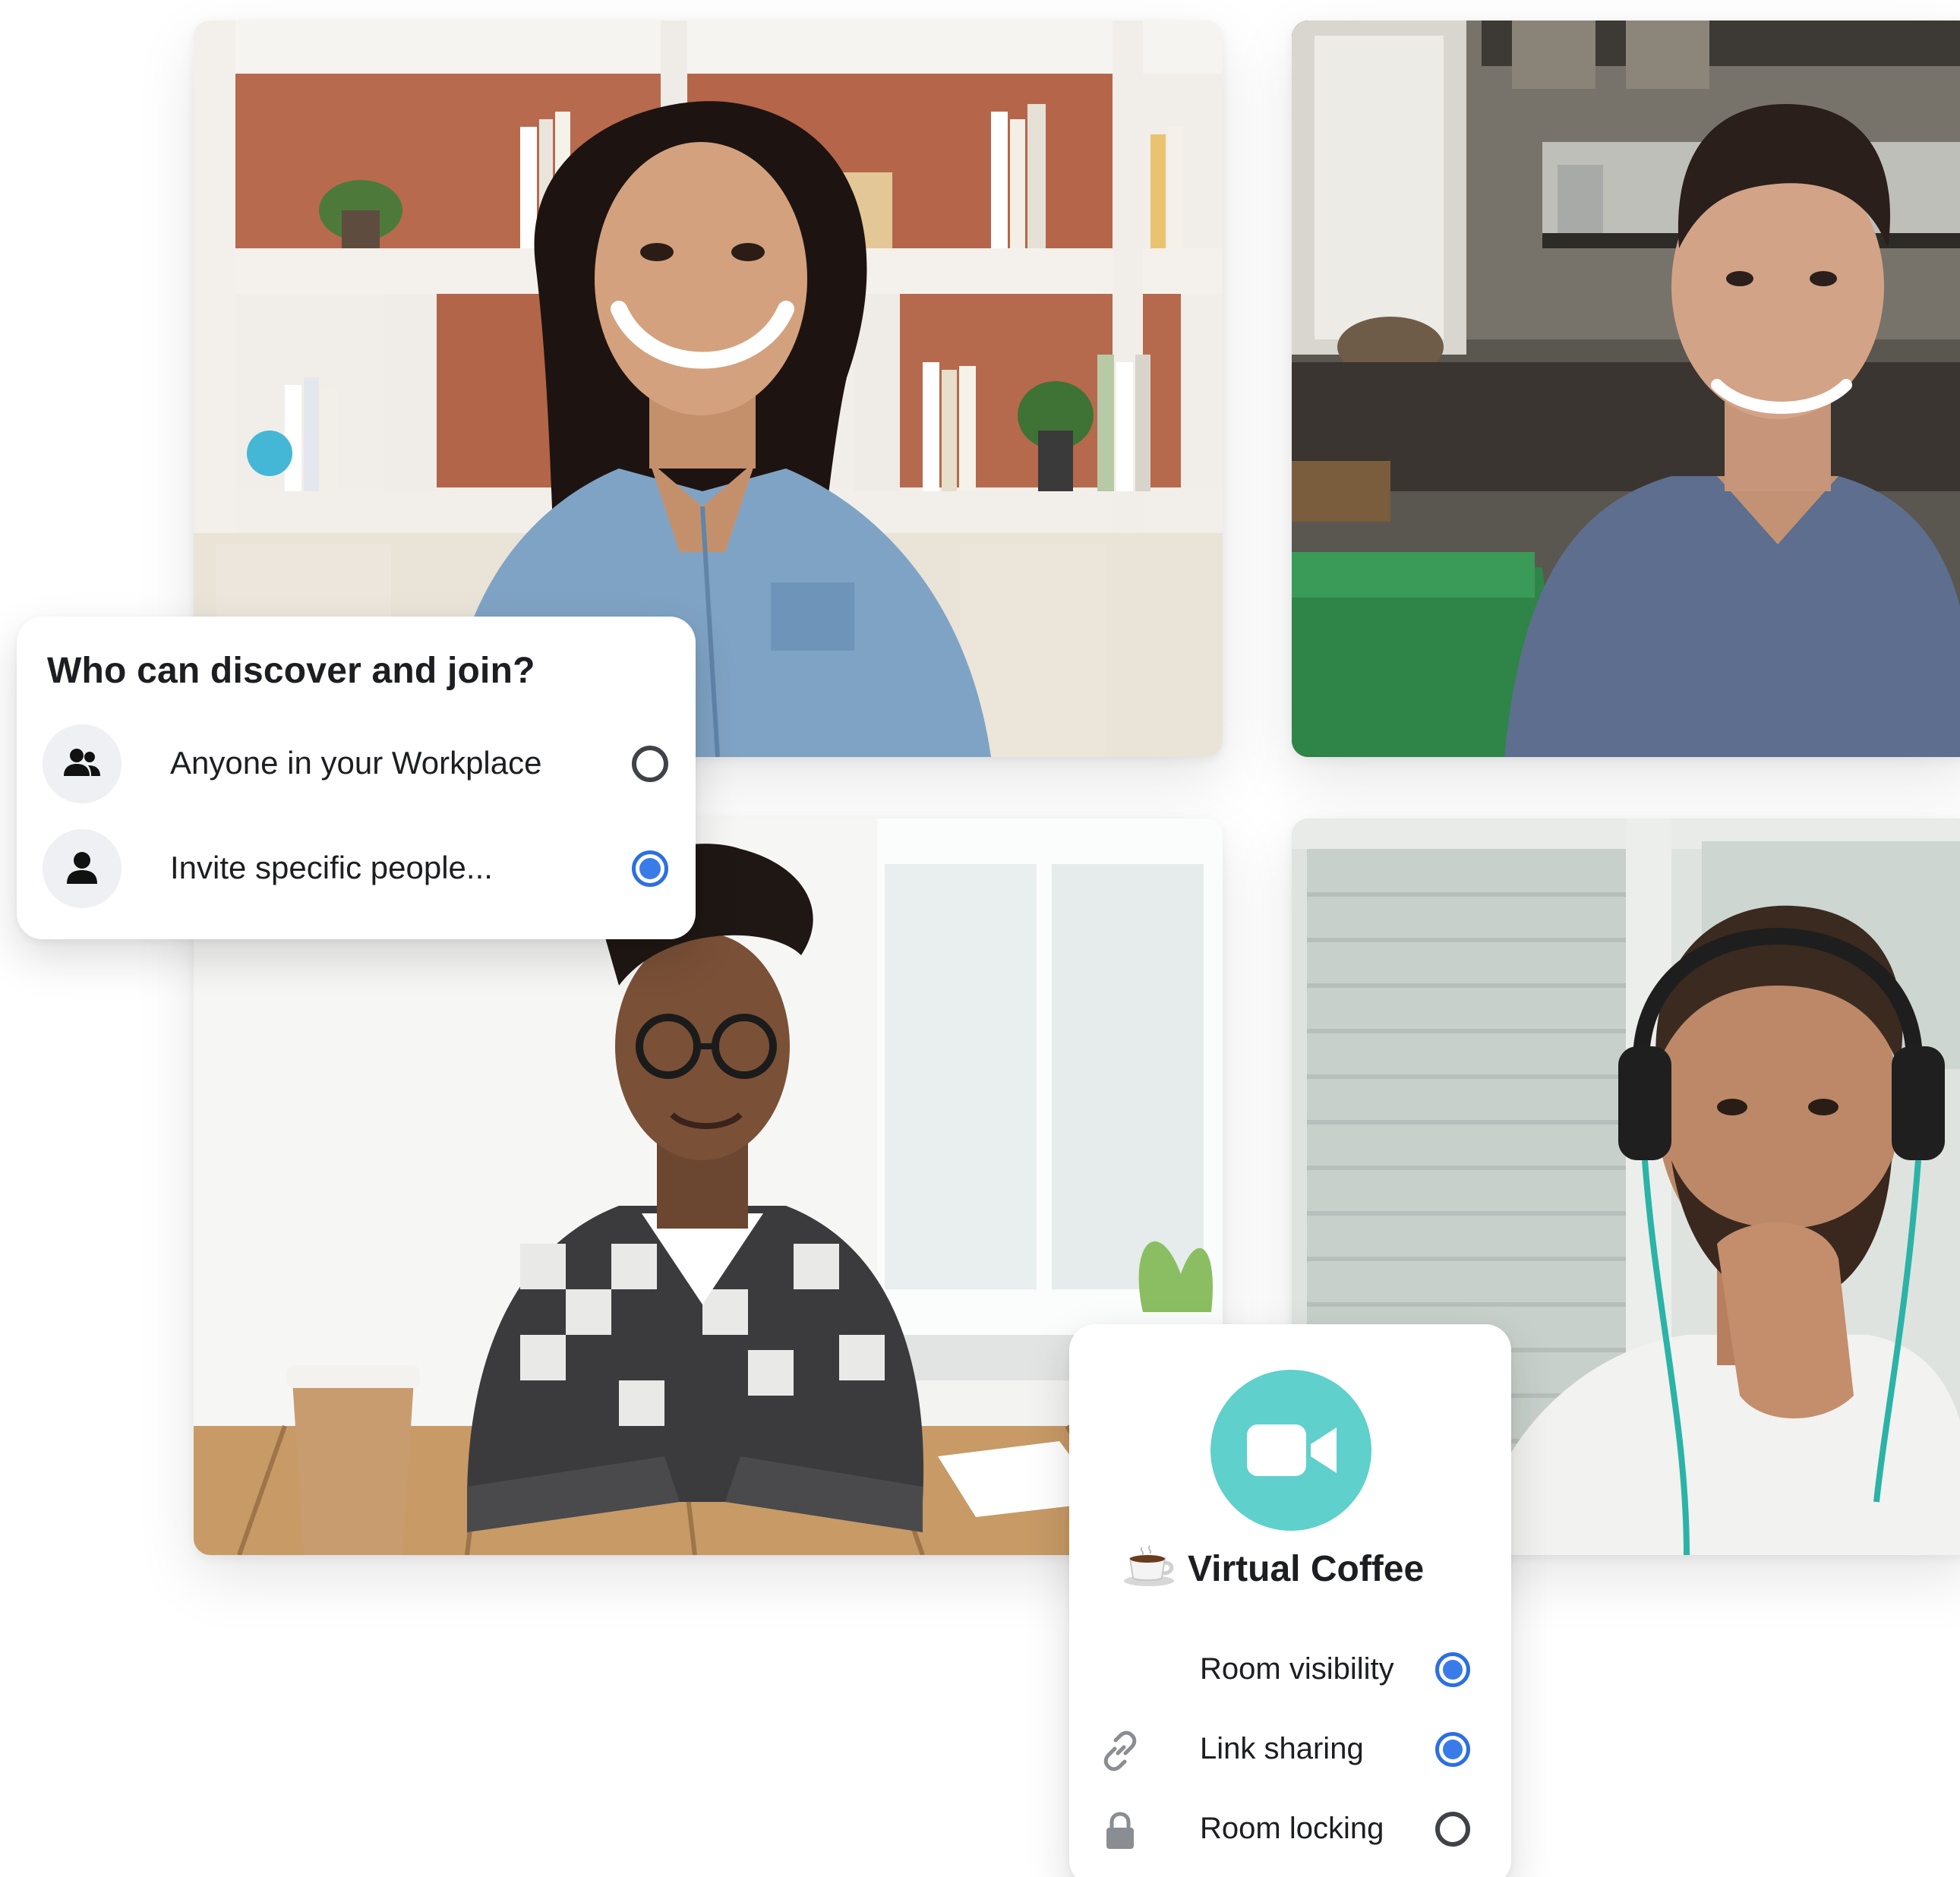 The image size is (1960, 1877). Describe the element at coordinates (1120, 1830) in the screenshot. I see `lock-icon` at that location.